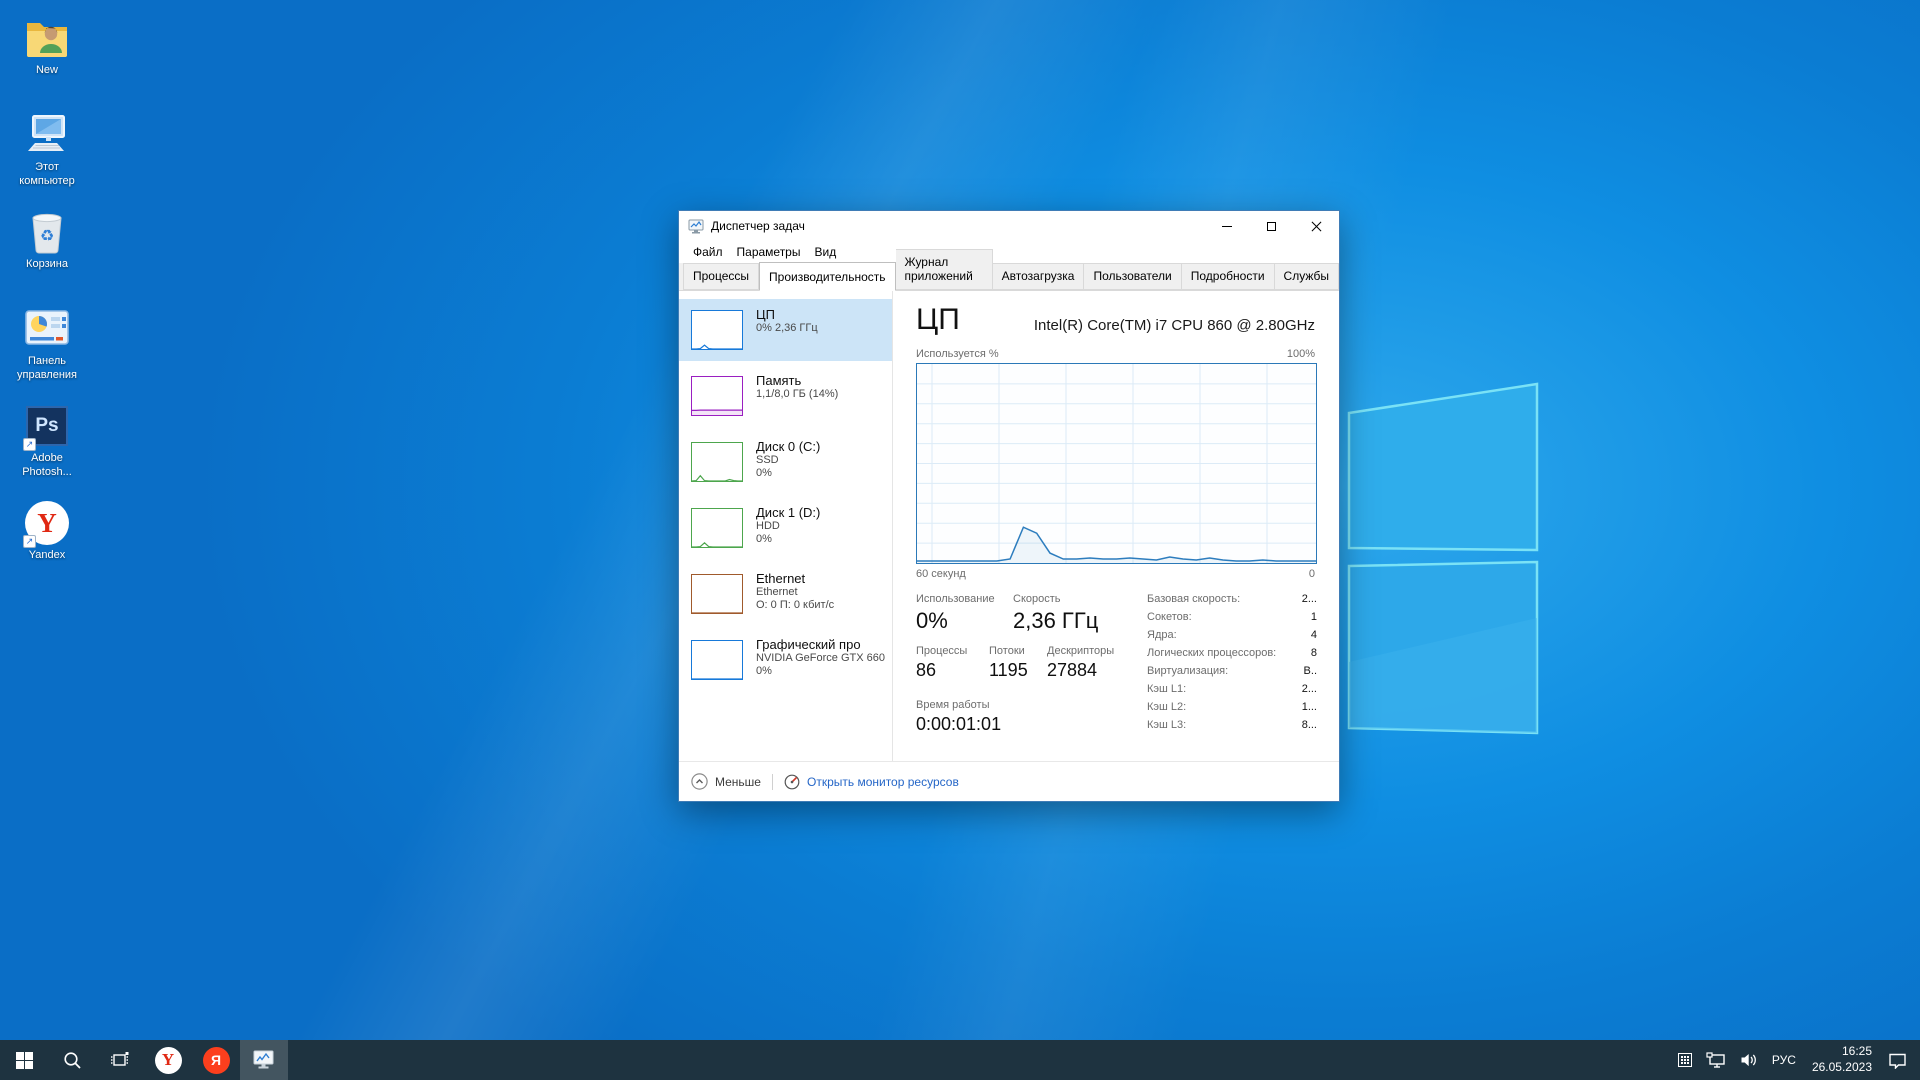  I want to click on desktop-icon-label: Yandex, so click(47, 555).